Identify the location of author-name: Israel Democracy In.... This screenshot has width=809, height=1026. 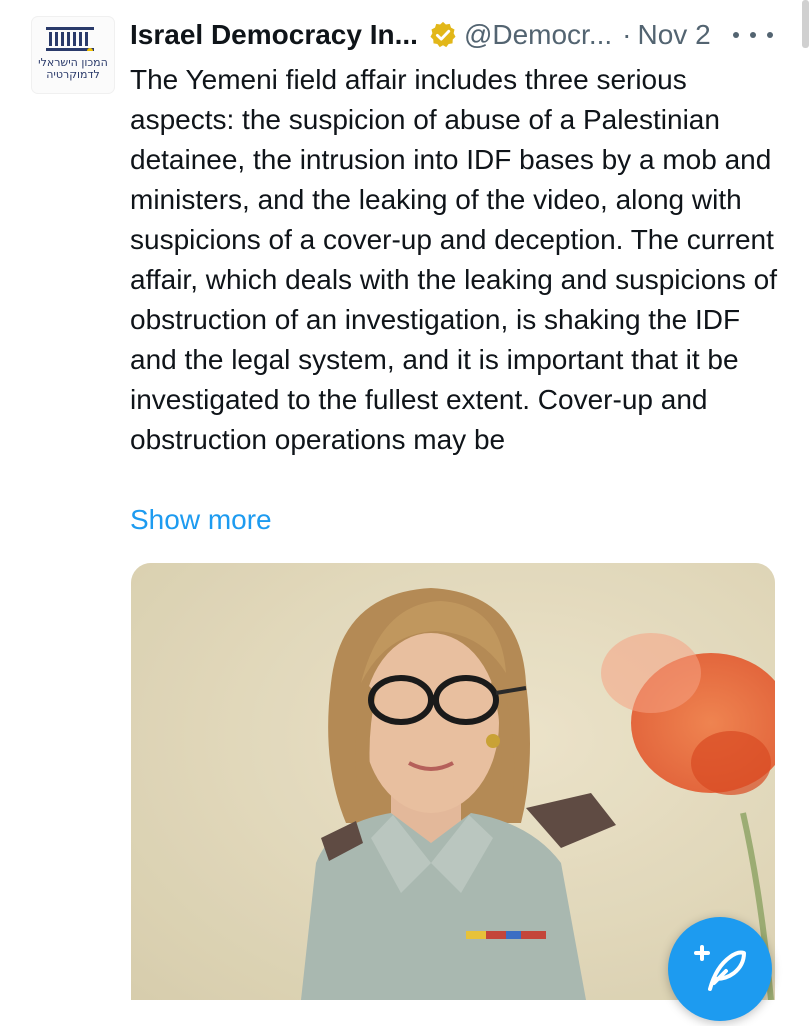
(274, 35).